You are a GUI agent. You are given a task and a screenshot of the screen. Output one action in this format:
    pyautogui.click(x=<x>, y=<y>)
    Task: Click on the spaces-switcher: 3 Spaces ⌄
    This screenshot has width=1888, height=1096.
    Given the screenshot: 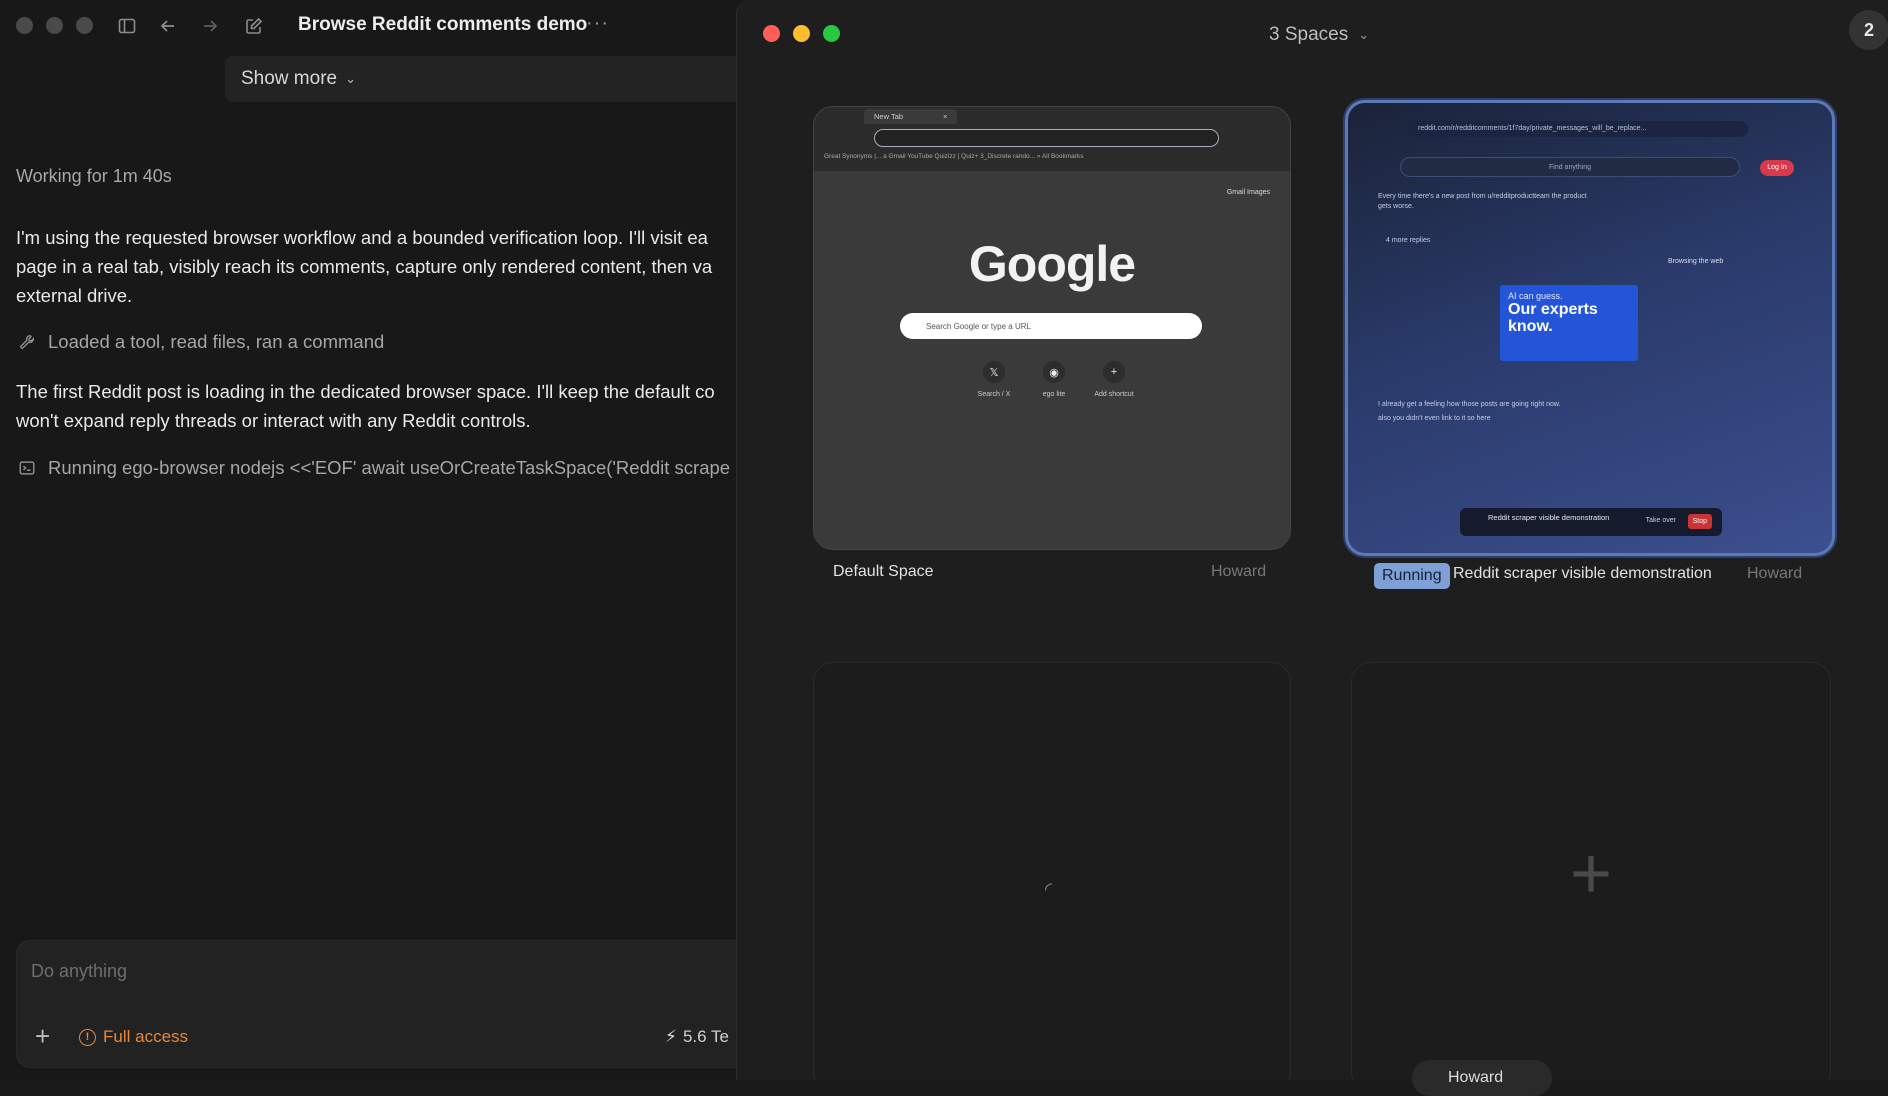 What is the action you would take?
    pyautogui.click(x=1319, y=35)
    